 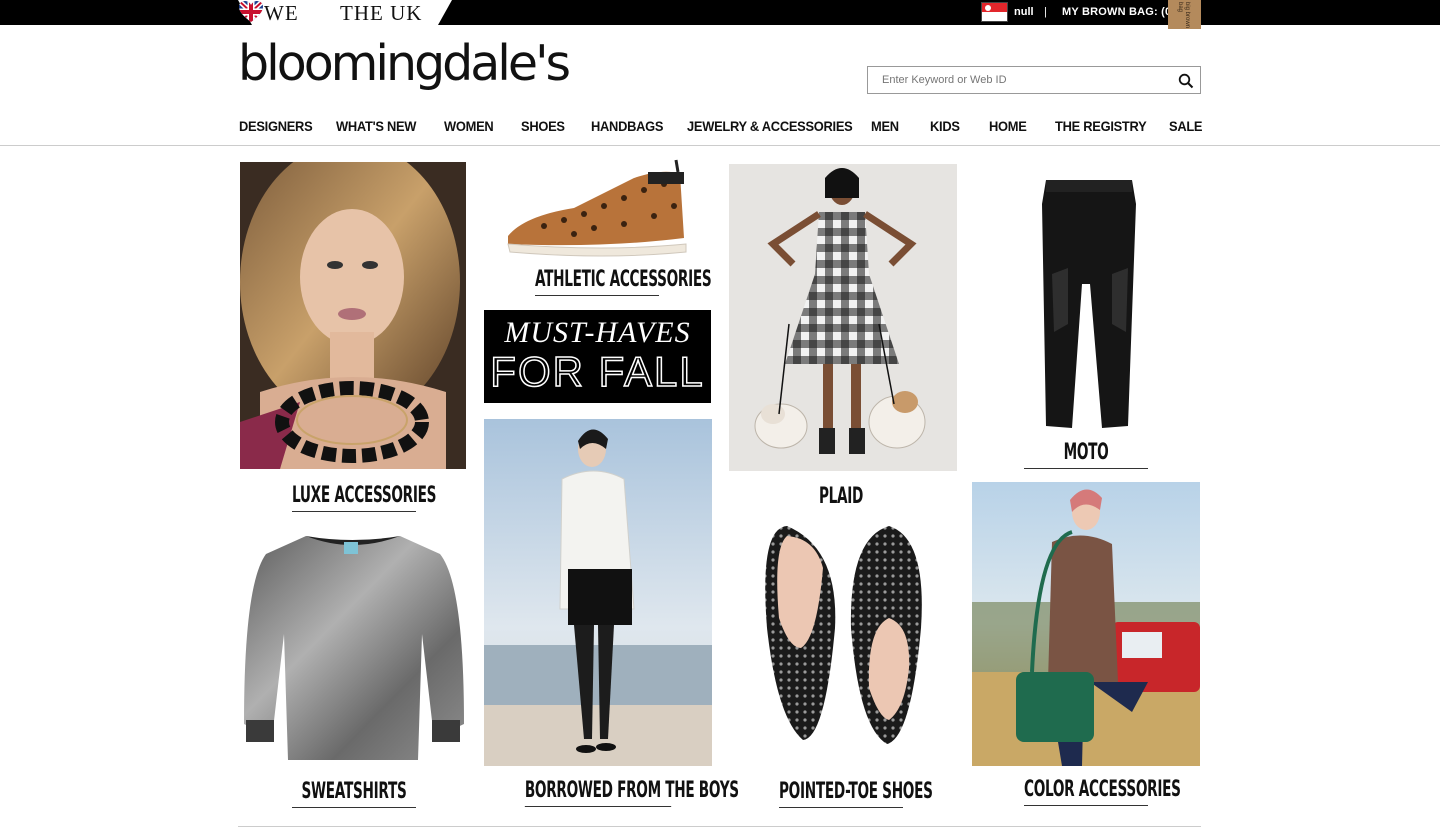 What do you see at coordinates (623, 281) in the screenshot?
I see `athletic-accessories-link: ATHLETIC ACCESSORIES` at bounding box center [623, 281].